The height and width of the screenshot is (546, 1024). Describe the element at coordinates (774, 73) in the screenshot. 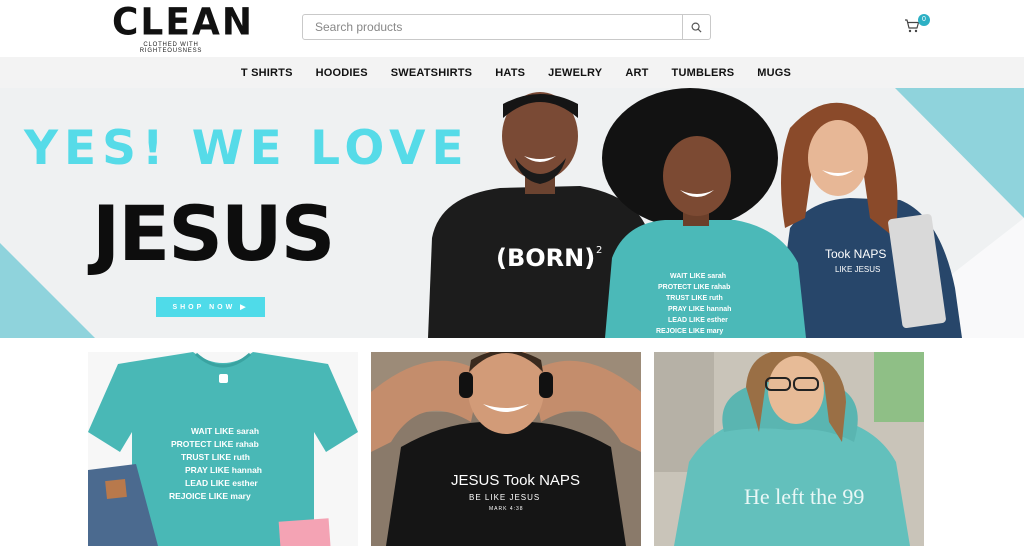

I see `nav-item-mugs: MUGS` at that location.